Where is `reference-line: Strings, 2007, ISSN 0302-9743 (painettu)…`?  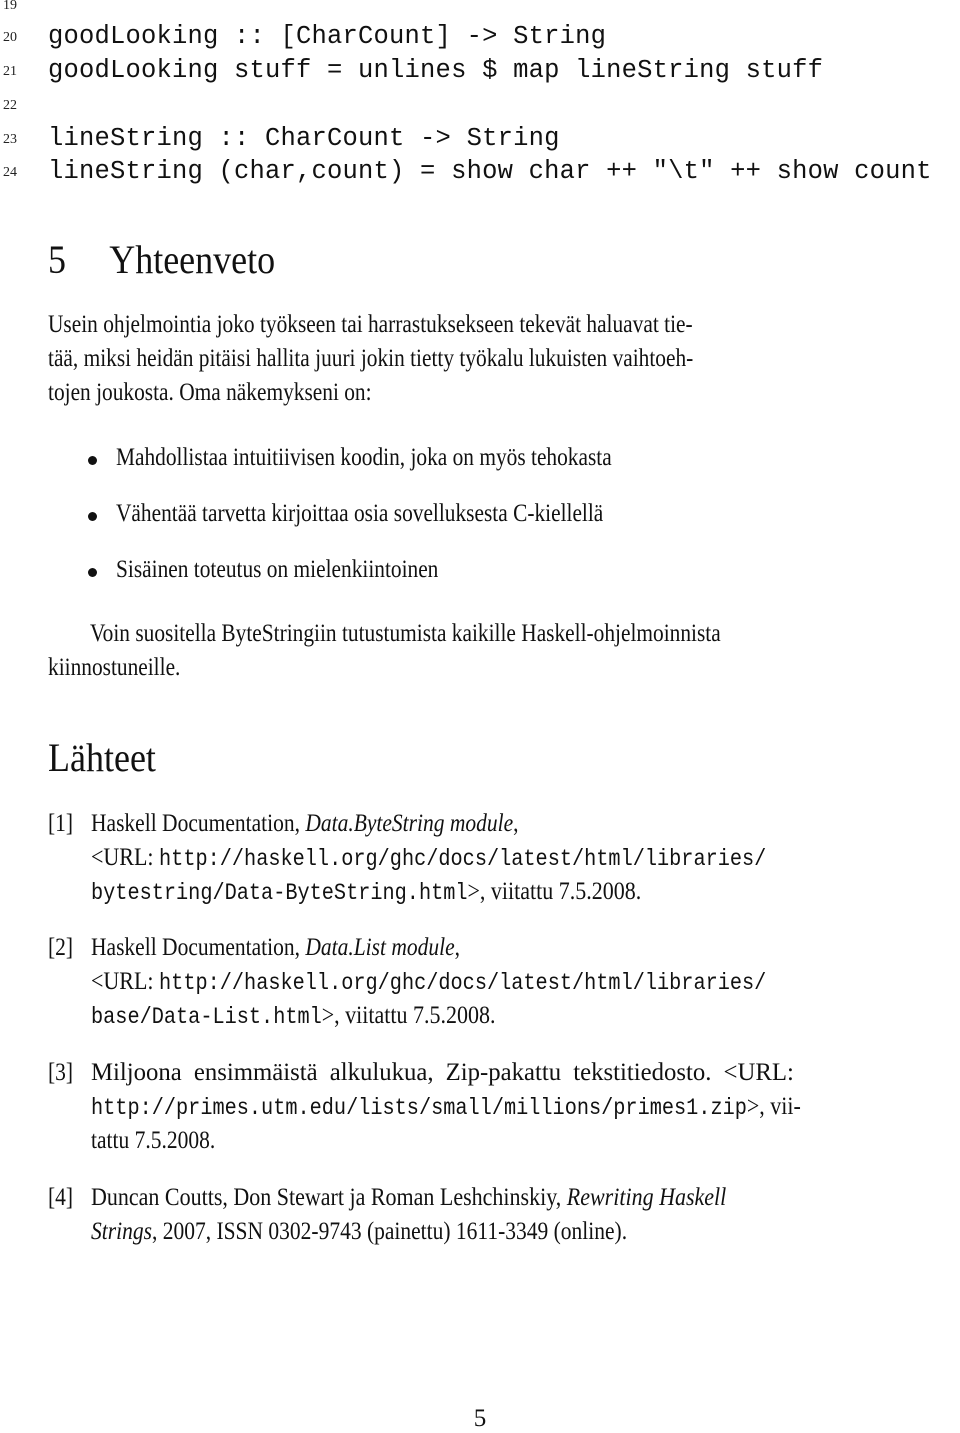
reference-line: Strings, 2007, ISSN 0302-9743 (painettu)… is located at coordinates (402, 1232).